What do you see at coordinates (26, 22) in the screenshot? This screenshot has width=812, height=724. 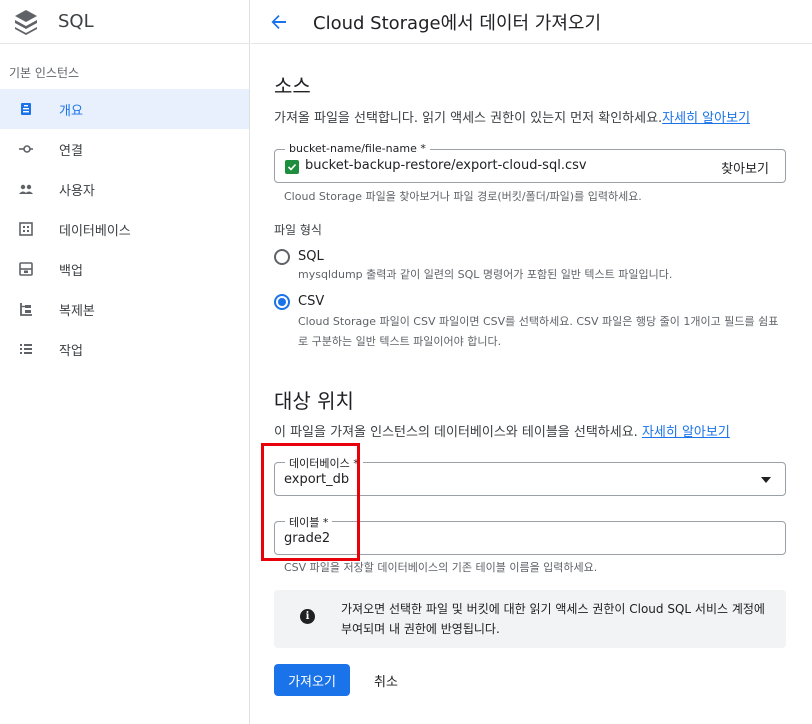 I see `cloud-sql-logo-icon` at bounding box center [26, 22].